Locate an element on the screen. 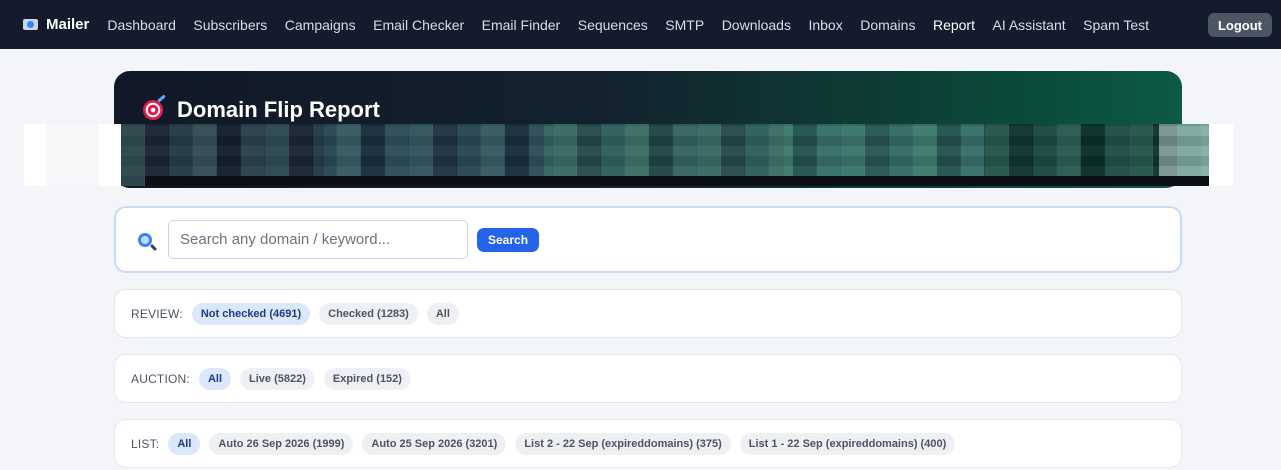 Image resolution: width=1281 pixels, height=470 pixels. nav-link-inbox: Inbox is located at coordinates (825, 25).